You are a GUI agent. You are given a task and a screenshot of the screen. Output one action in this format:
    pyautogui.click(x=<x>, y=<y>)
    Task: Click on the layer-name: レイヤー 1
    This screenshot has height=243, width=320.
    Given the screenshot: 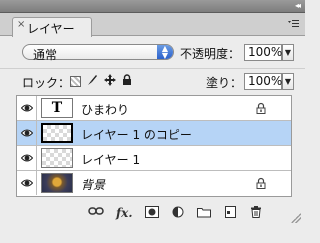 What is the action you would take?
    pyautogui.click(x=110, y=159)
    